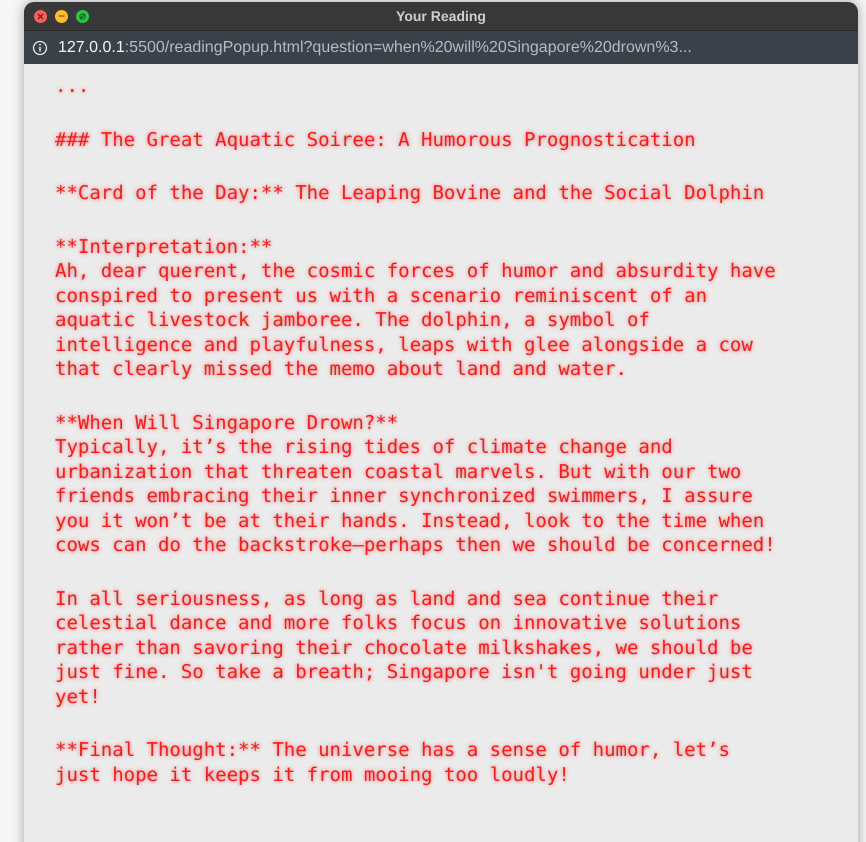  I want to click on minimize-icon, so click(61, 16).